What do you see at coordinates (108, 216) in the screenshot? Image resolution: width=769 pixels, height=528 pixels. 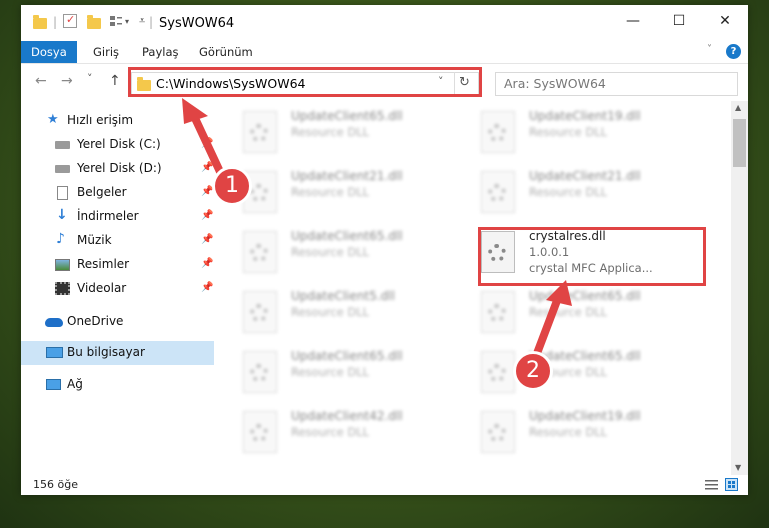 I see `sidebar-item-label: İndirmeler` at bounding box center [108, 216].